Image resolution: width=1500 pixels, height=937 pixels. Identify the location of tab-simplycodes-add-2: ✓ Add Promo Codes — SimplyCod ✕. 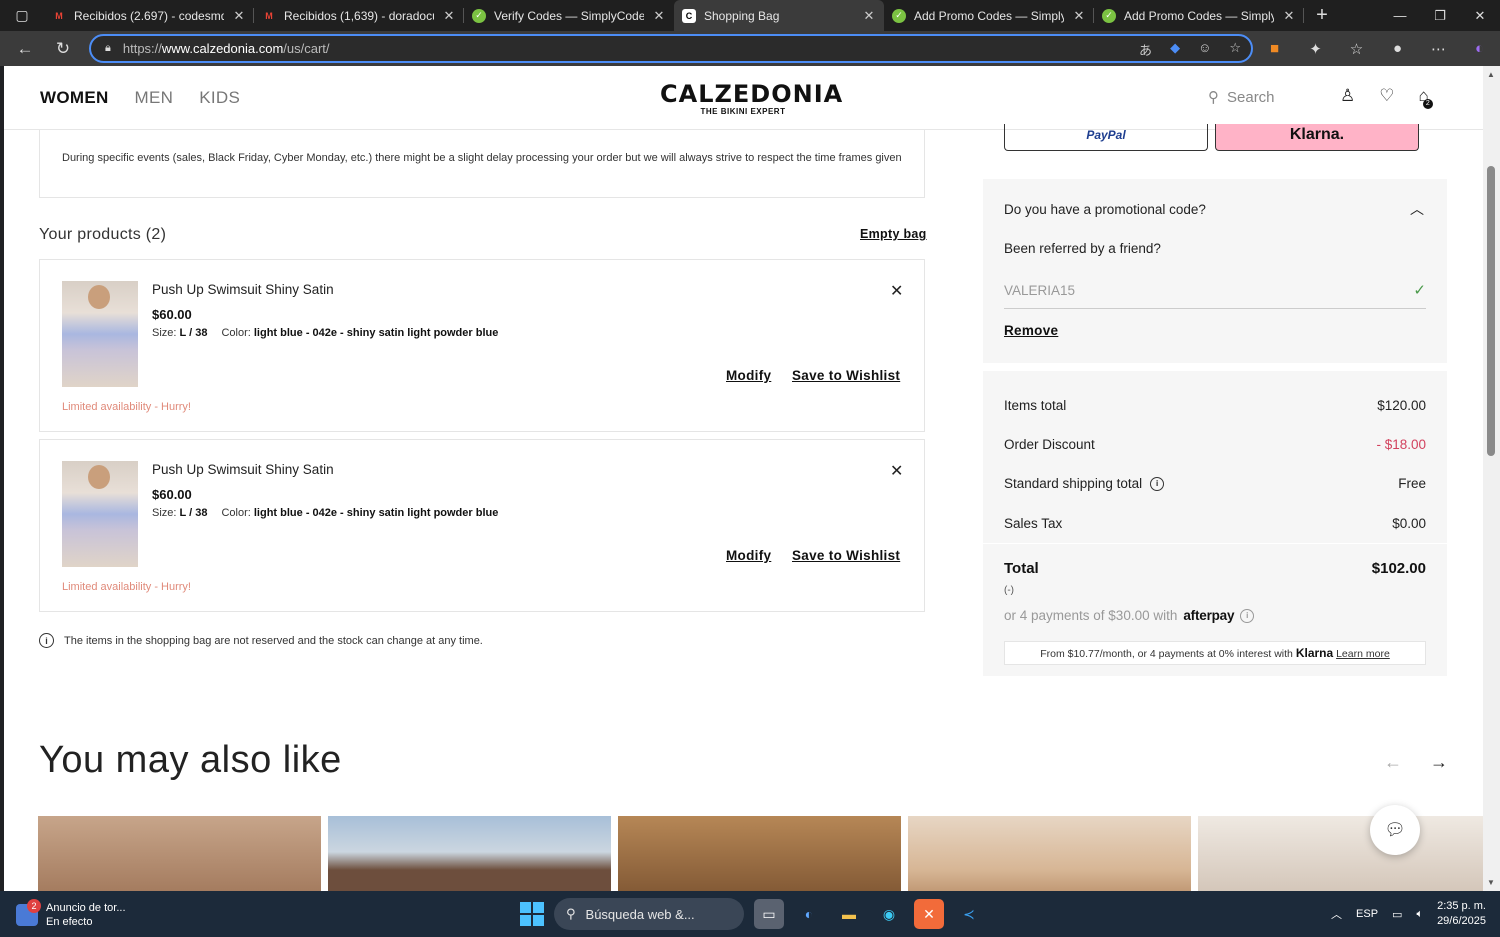
(1199, 15).